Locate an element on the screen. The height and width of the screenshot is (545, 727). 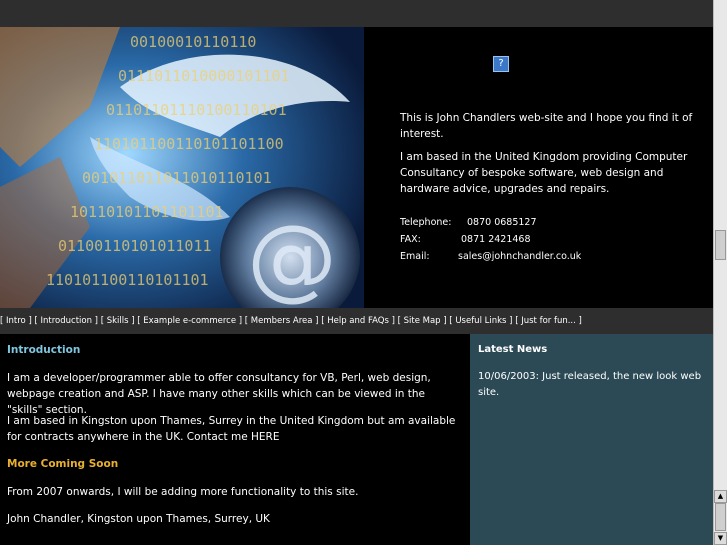
content-scrollbar: ▲ ▼ is located at coordinates (720, 517).